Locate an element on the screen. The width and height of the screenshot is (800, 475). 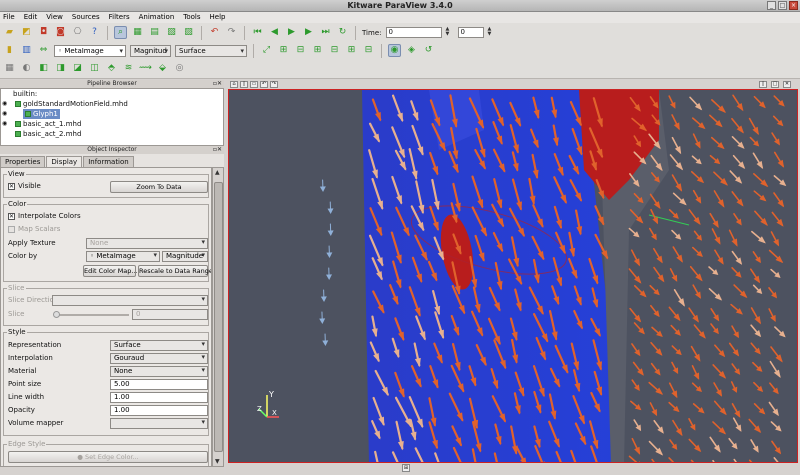
calculator-icon: ▦ is located at coordinates (9, 68).